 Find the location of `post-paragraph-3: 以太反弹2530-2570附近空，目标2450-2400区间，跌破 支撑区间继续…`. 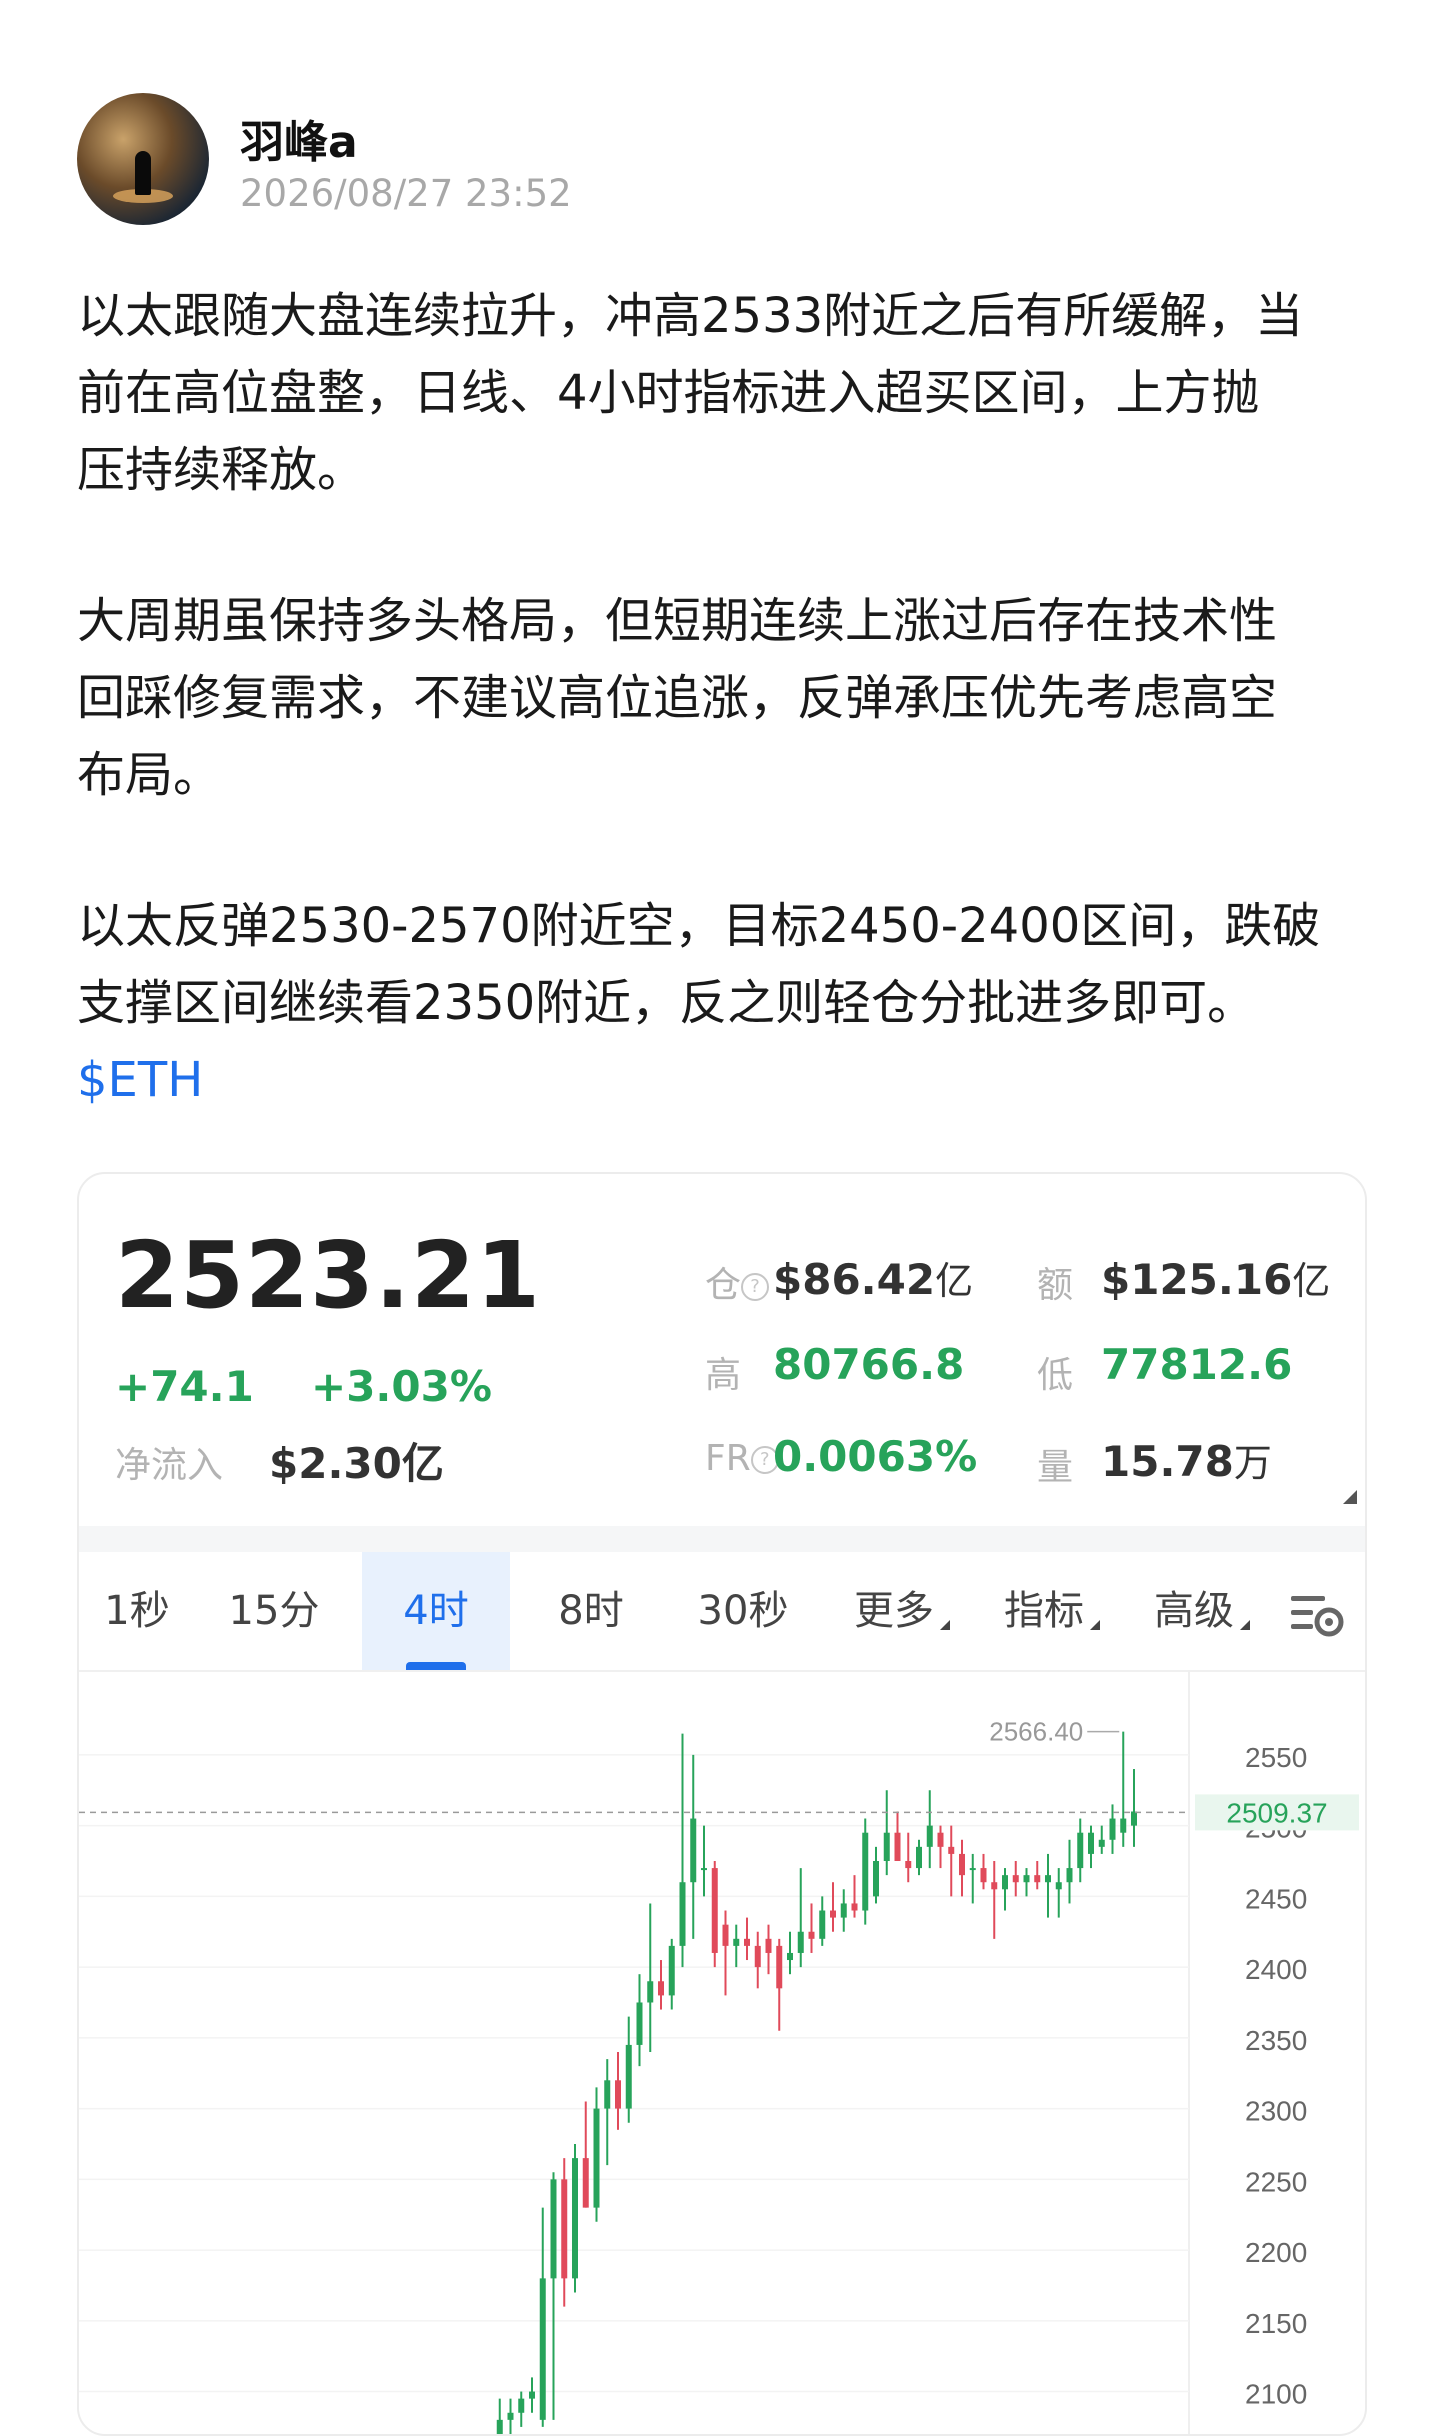

post-paragraph-3: 以太反弹2530-2570附近空，目标2450-2400区间，跌破 支撑区间继续… is located at coordinates (699, 964).